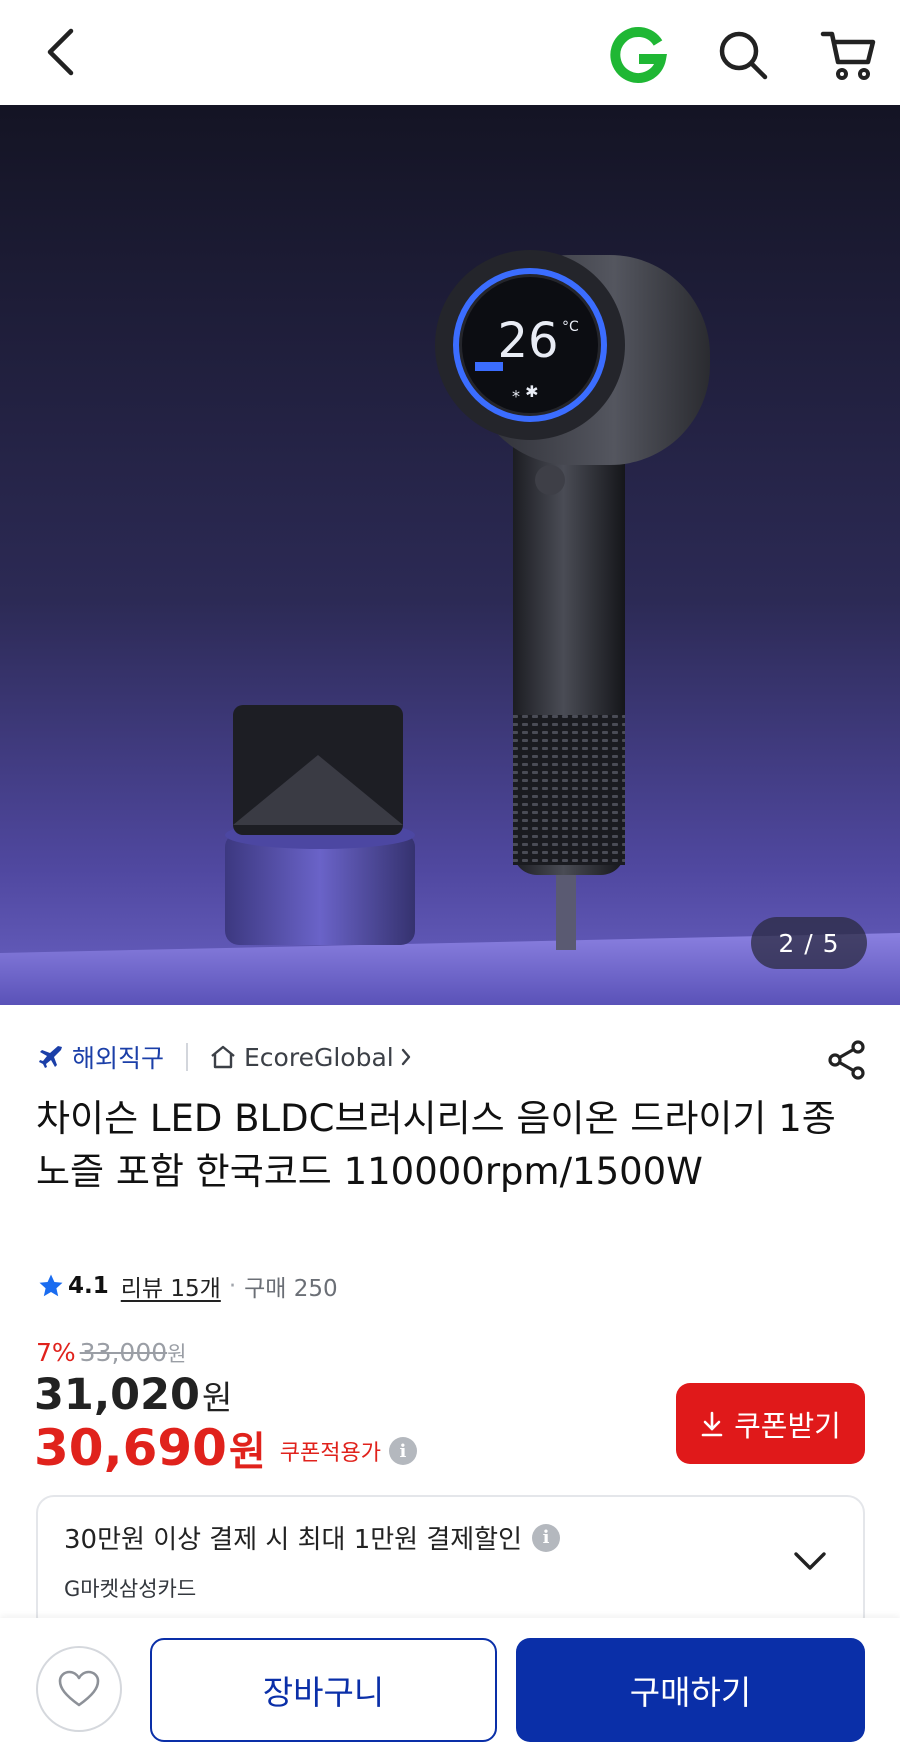  What do you see at coordinates (171, 1286) in the screenshot?
I see `reviews-link: 리뷰 15개` at bounding box center [171, 1286].